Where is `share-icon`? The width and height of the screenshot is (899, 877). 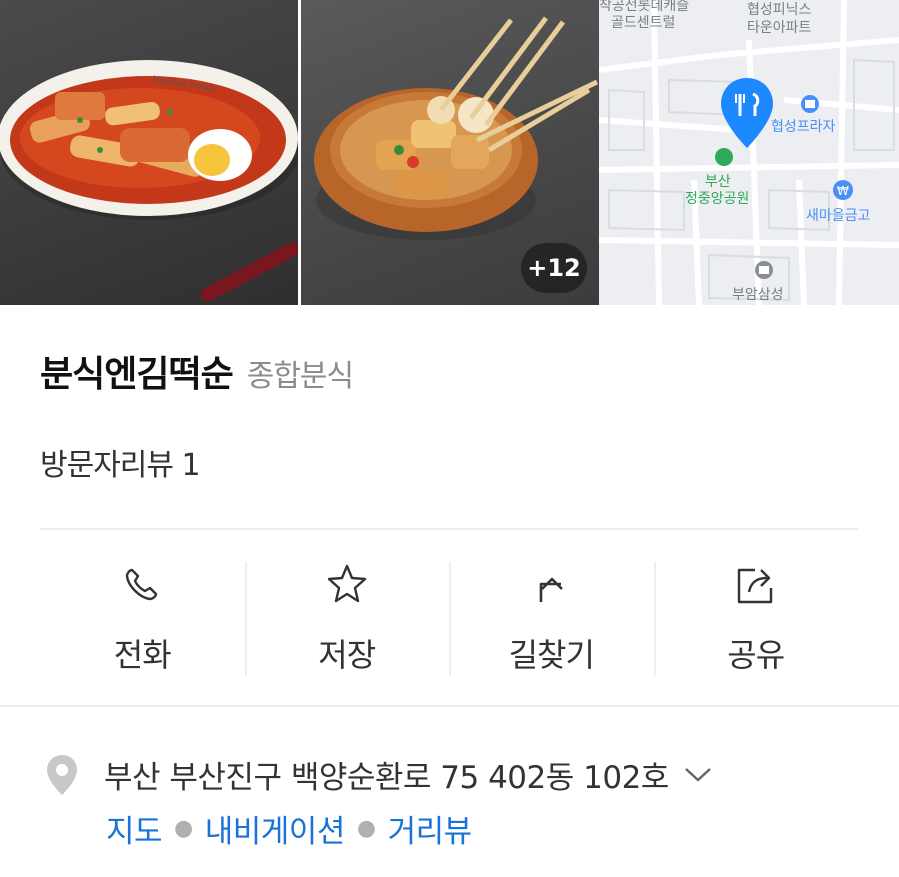
share-icon is located at coordinates (756, 584).